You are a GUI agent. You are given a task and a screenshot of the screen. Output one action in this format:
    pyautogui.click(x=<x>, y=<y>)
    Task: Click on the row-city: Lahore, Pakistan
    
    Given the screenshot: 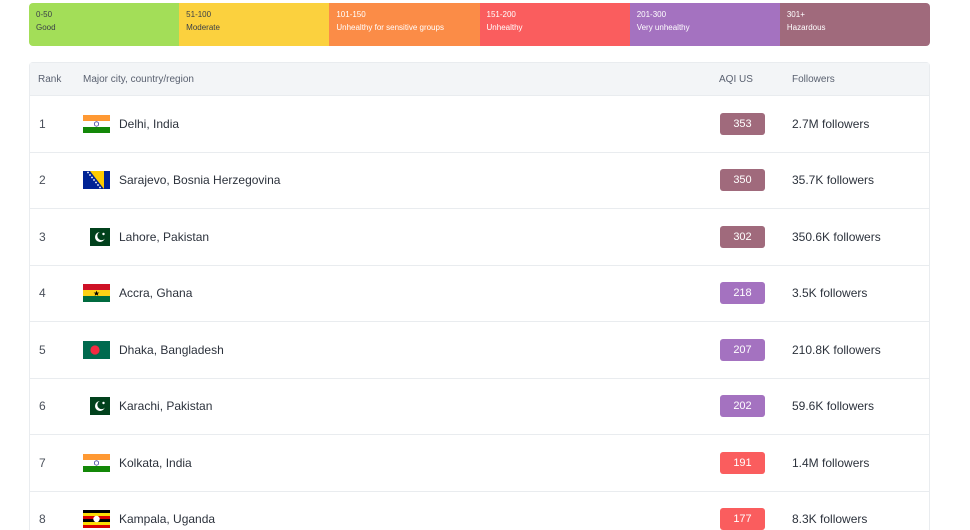 What is the action you would take?
    pyautogui.click(x=401, y=236)
    